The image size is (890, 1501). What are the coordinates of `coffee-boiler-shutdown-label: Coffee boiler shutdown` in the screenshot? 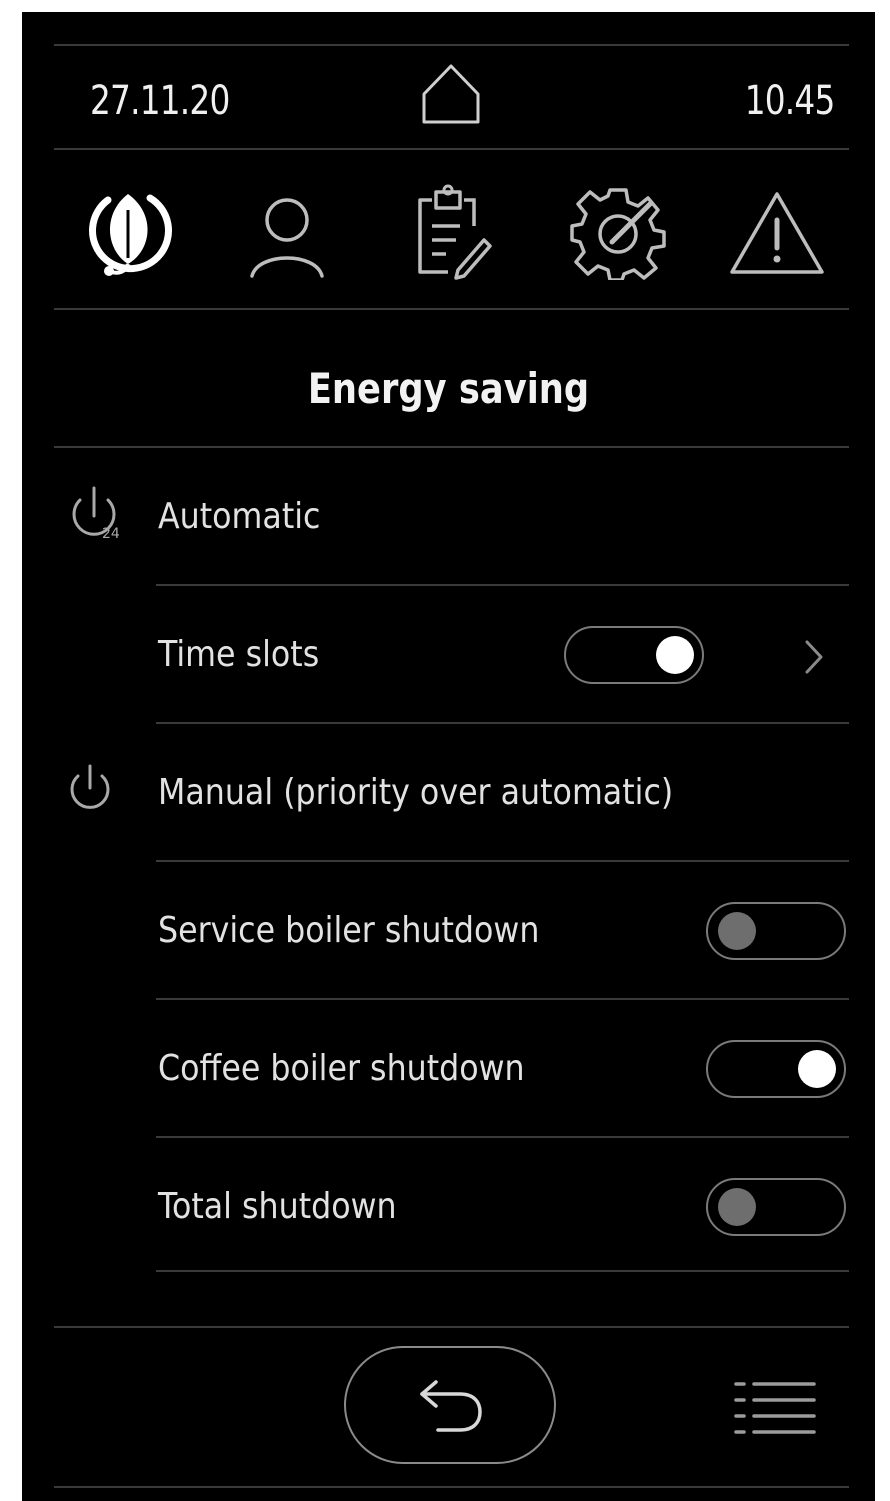 It's located at (341, 1068).